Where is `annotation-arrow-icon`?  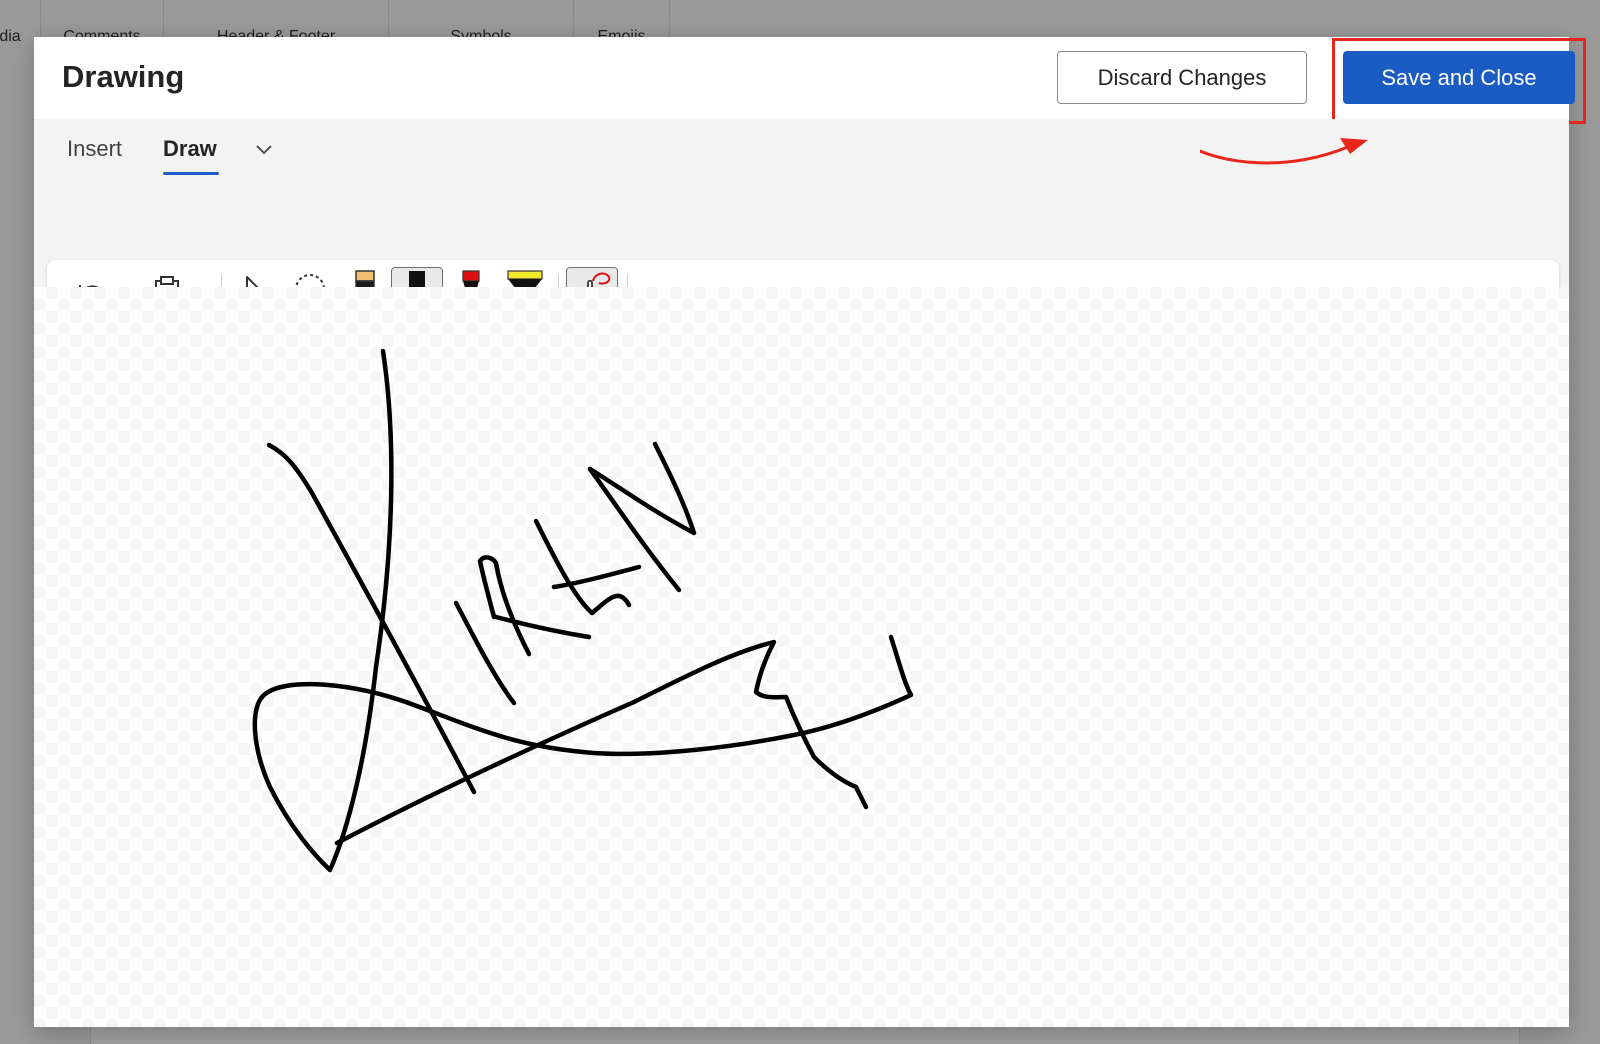
annotation-arrow-icon is located at coordinates (1284, 151).